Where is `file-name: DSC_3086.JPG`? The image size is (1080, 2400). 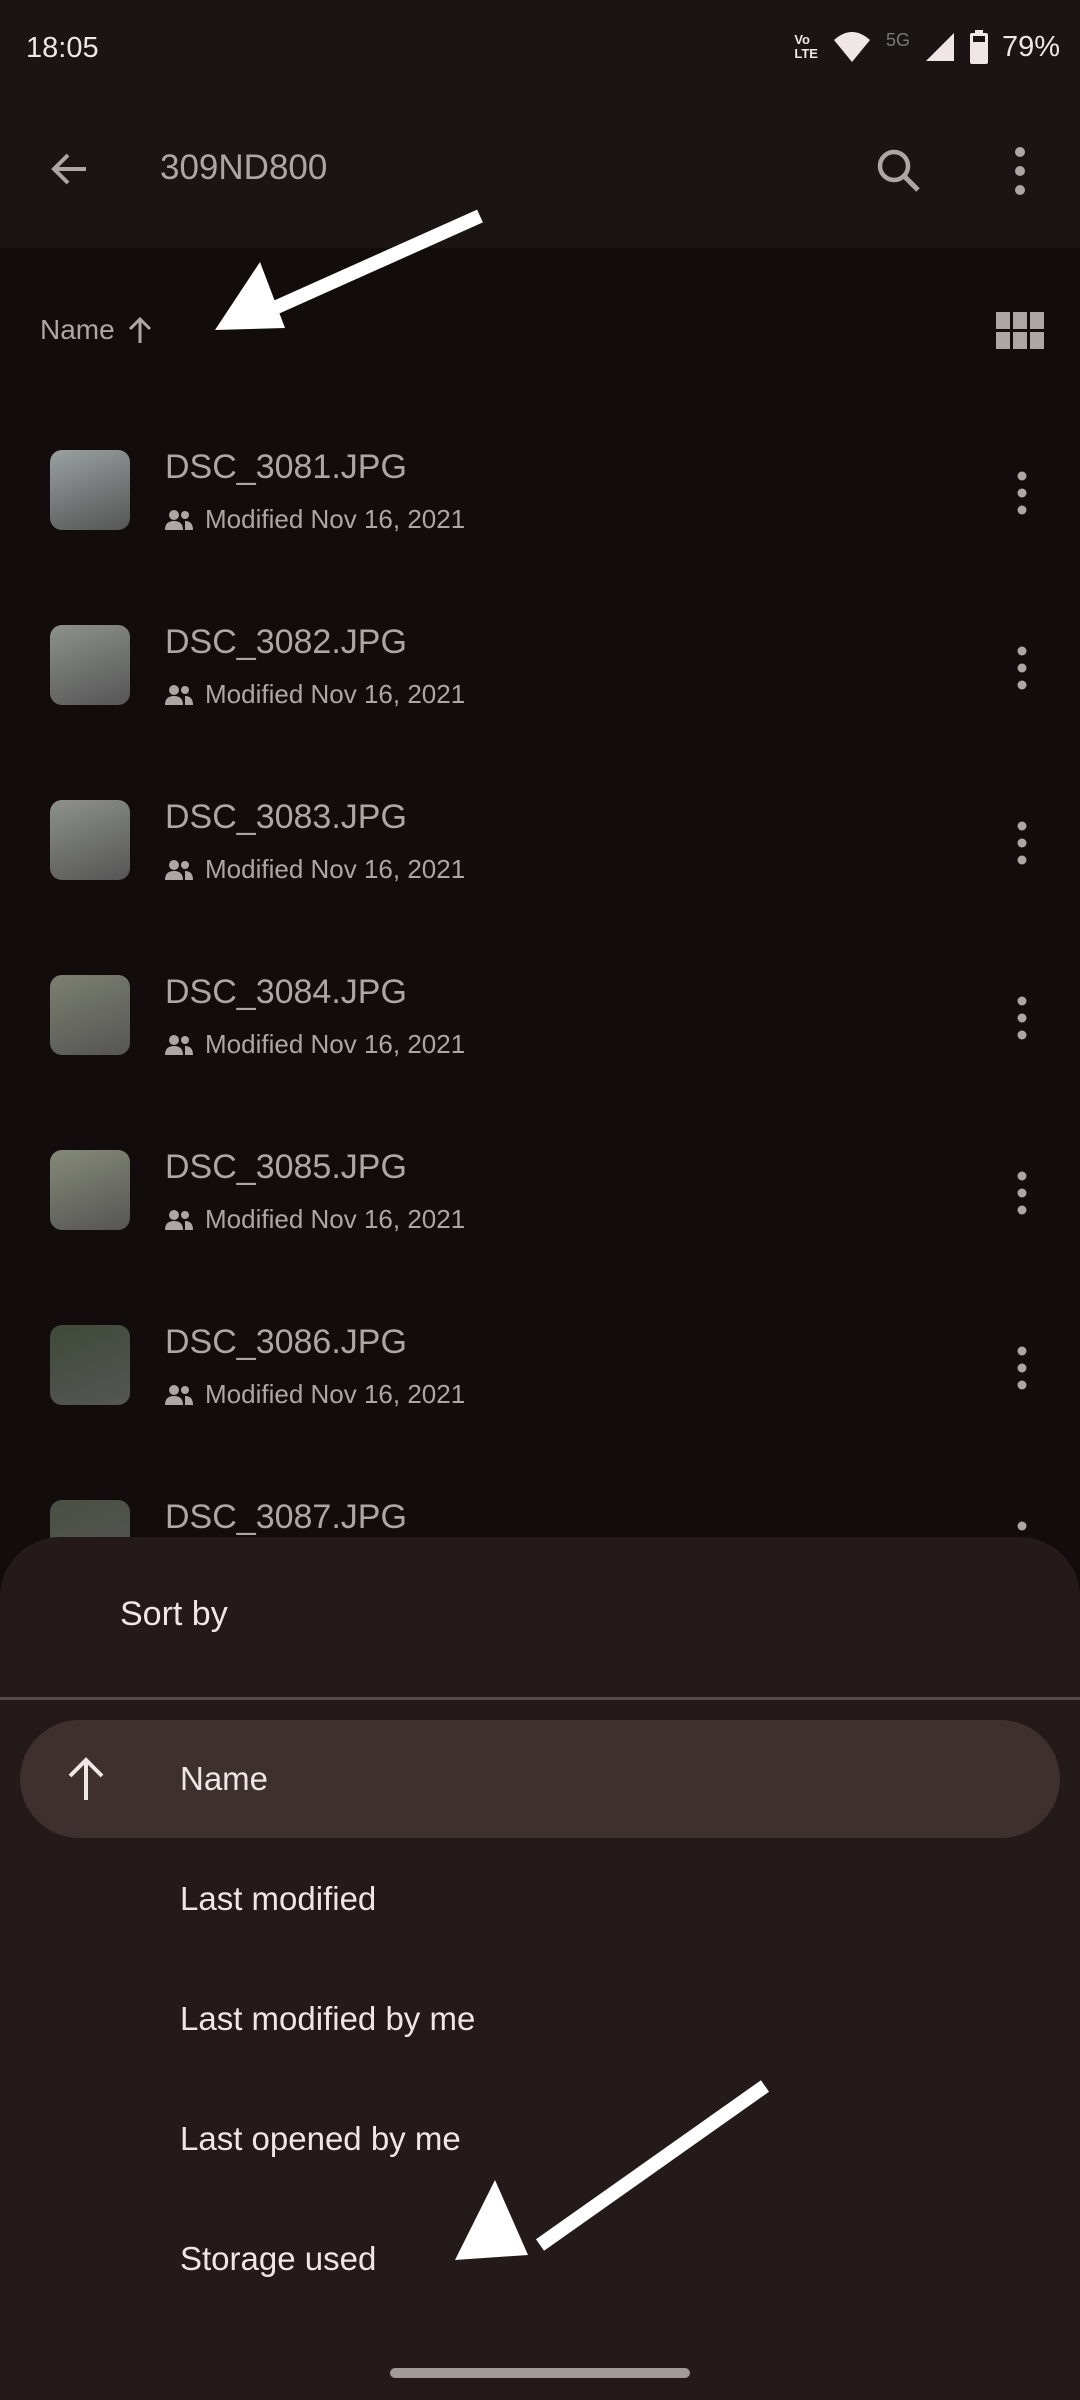 file-name: DSC_3086.JPG is located at coordinates (286, 1342).